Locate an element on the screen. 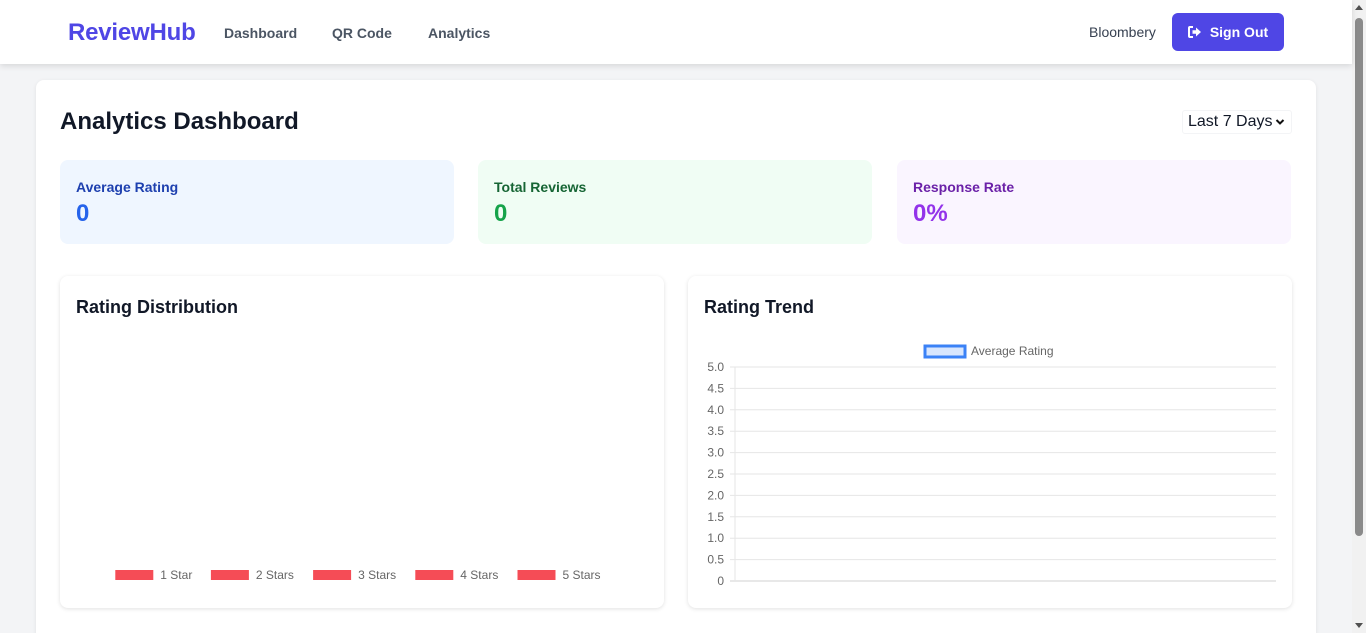  nav-link-dashboard: Dashboard is located at coordinates (260, 33).